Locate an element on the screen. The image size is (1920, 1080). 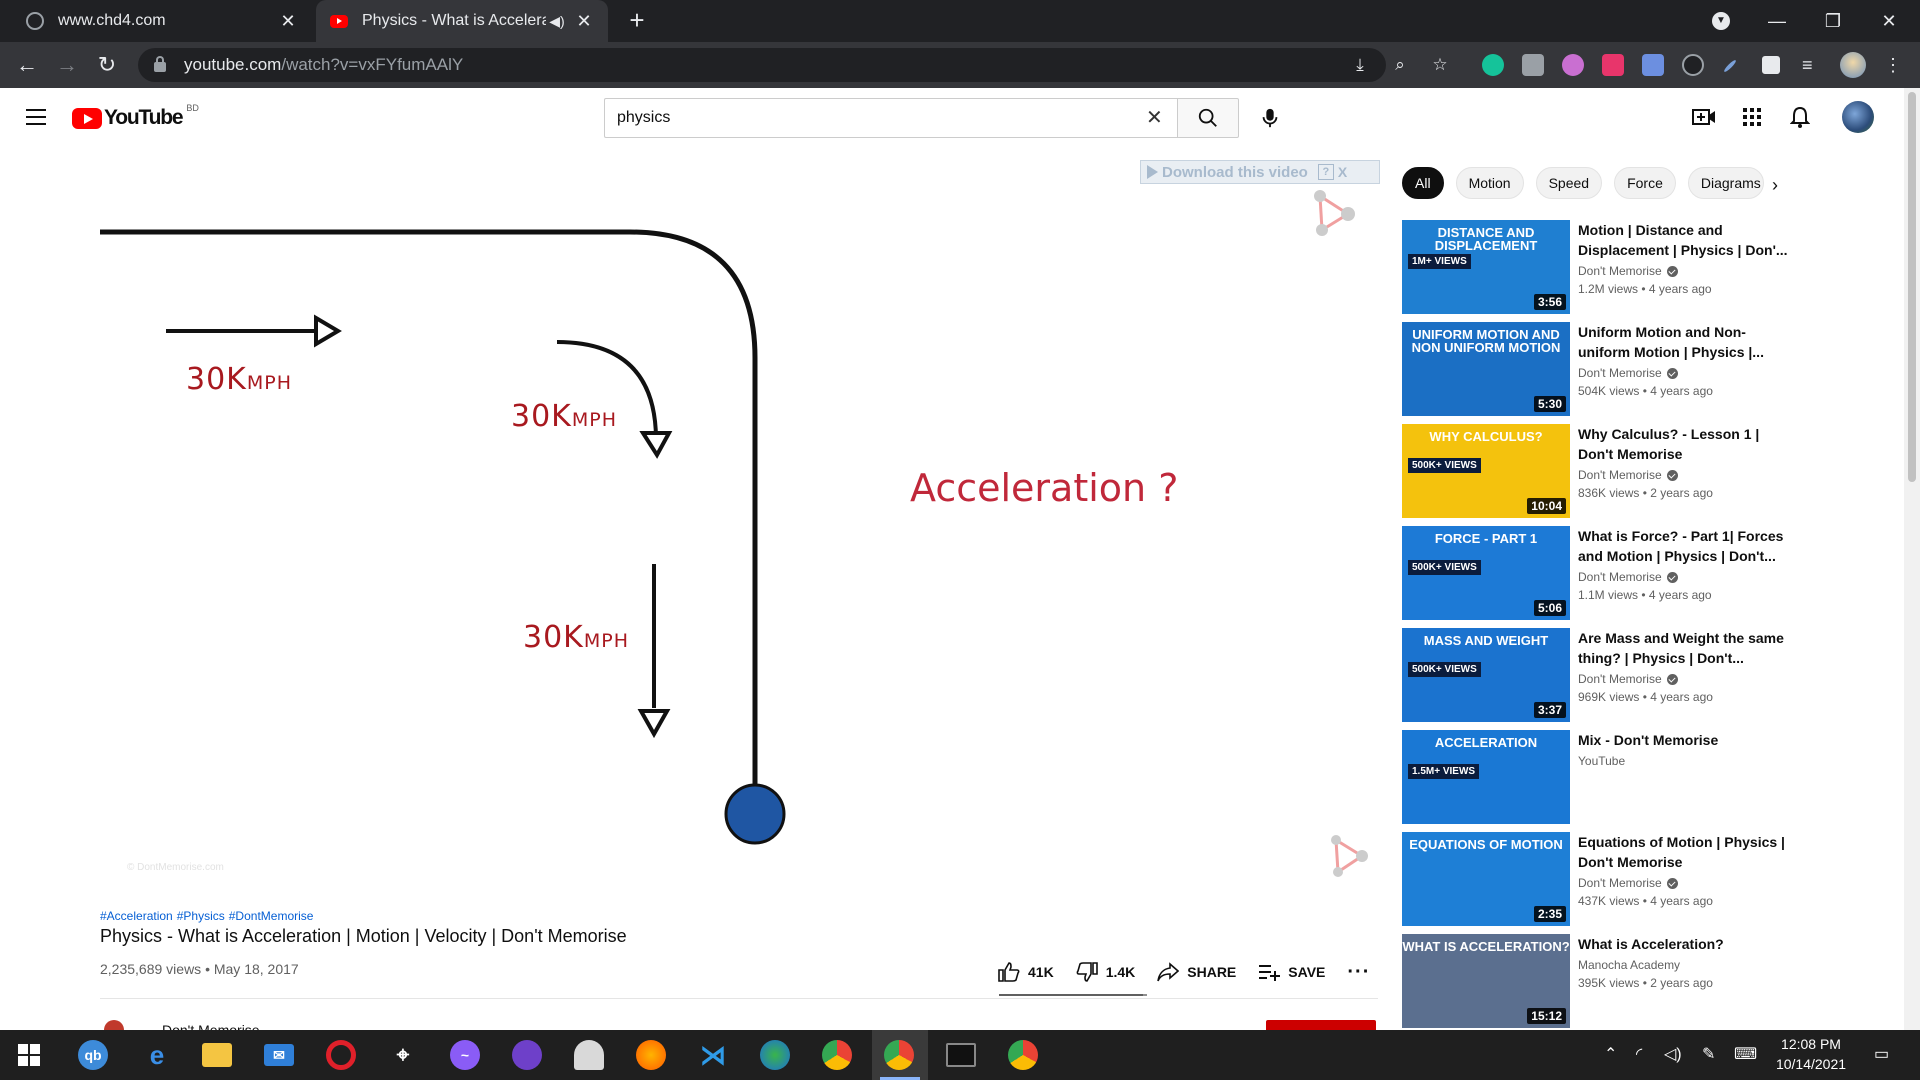
notifications-bell-icon is located at coordinates (1800, 117).